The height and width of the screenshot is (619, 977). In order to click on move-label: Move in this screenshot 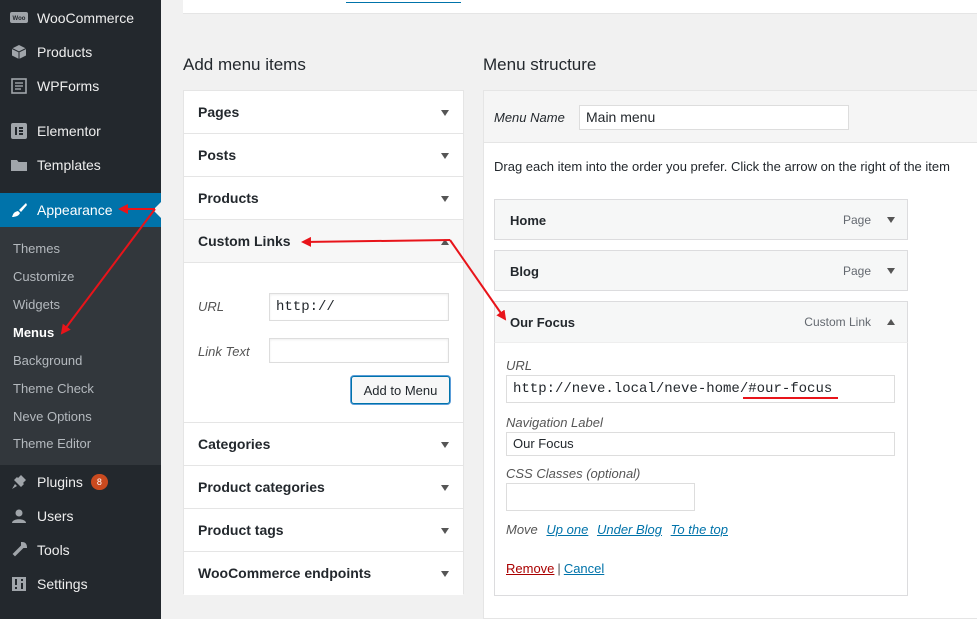, I will do `click(522, 529)`.